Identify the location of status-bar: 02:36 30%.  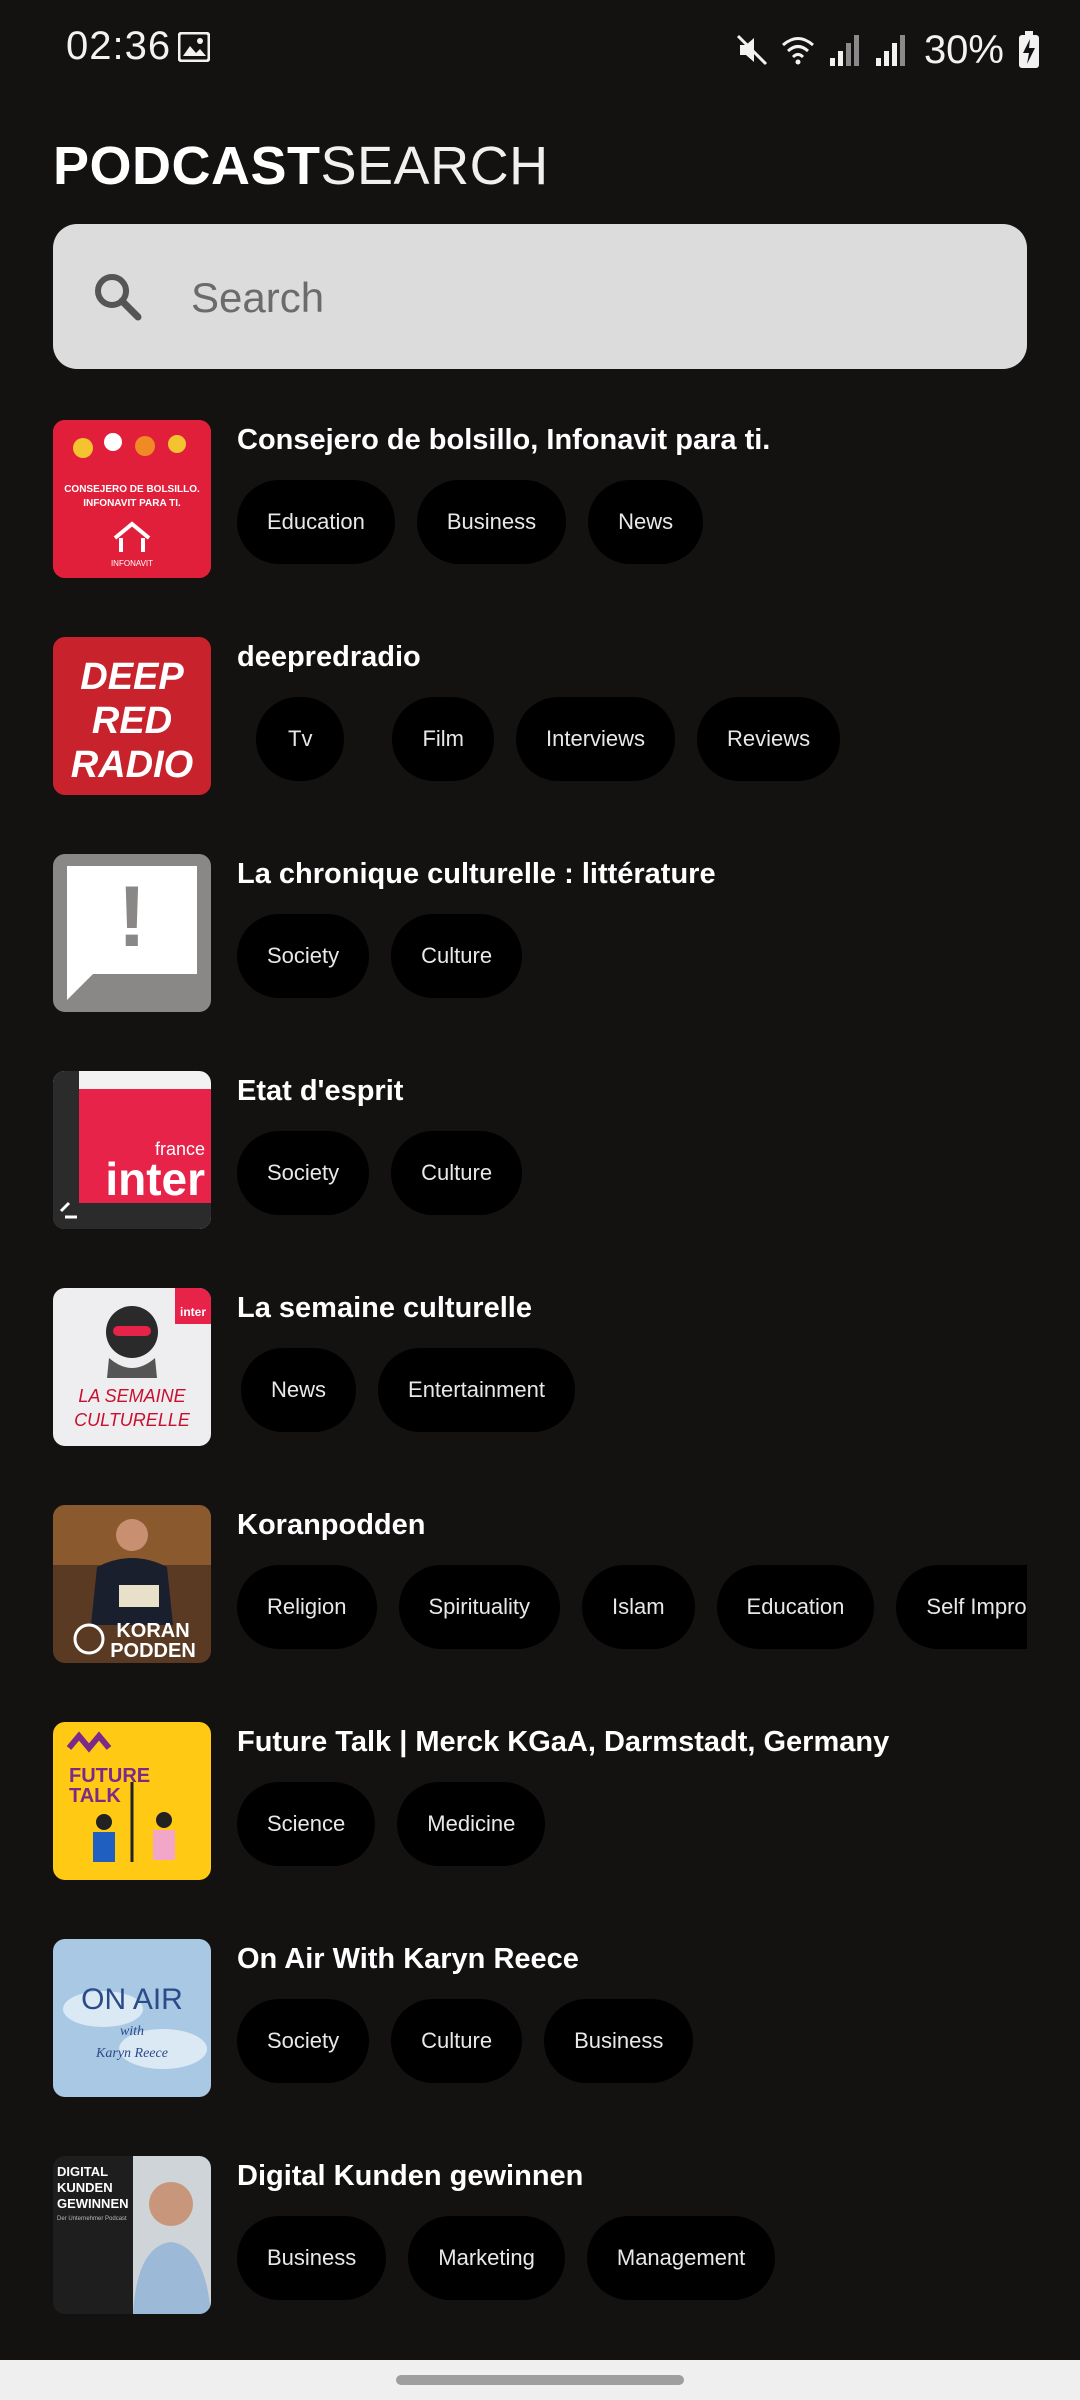
(540, 50).